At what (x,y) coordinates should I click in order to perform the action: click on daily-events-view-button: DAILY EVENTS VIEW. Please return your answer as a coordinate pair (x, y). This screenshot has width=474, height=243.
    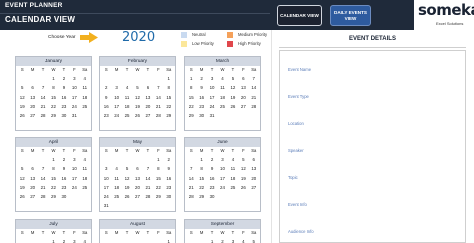
    Looking at the image, I should click on (350, 15).